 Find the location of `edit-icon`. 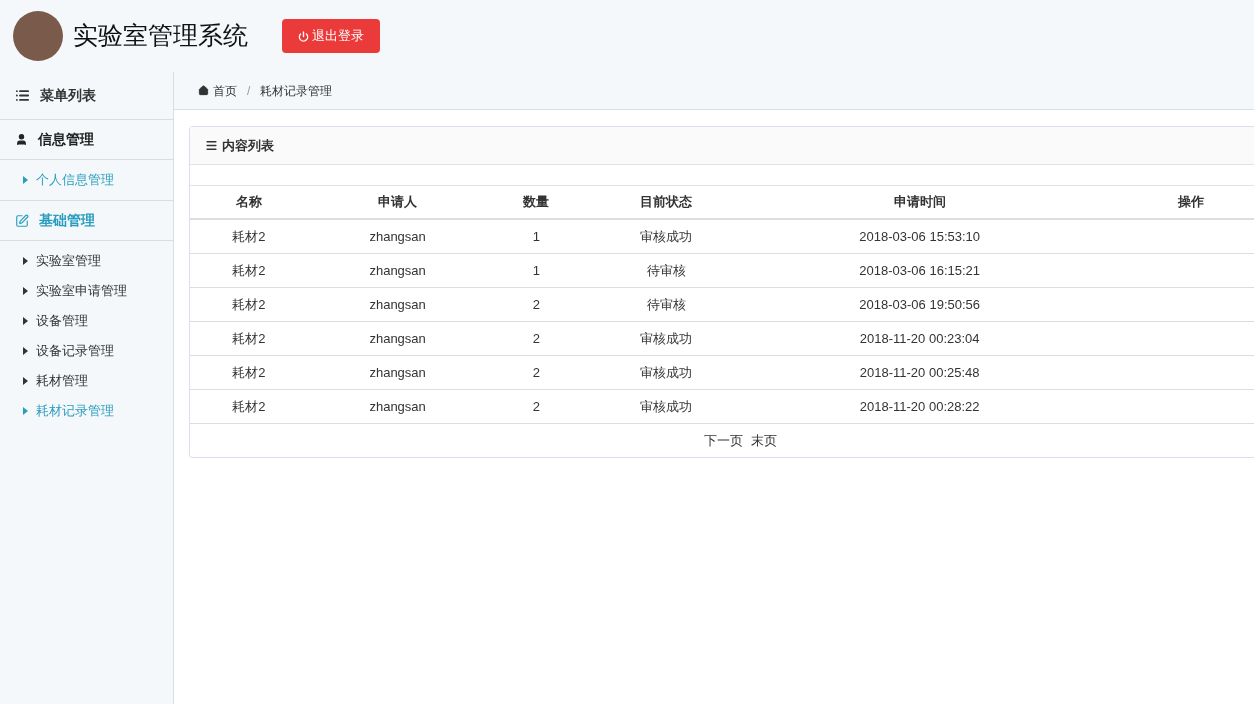

edit-icon is located at coordinates (22, 220).